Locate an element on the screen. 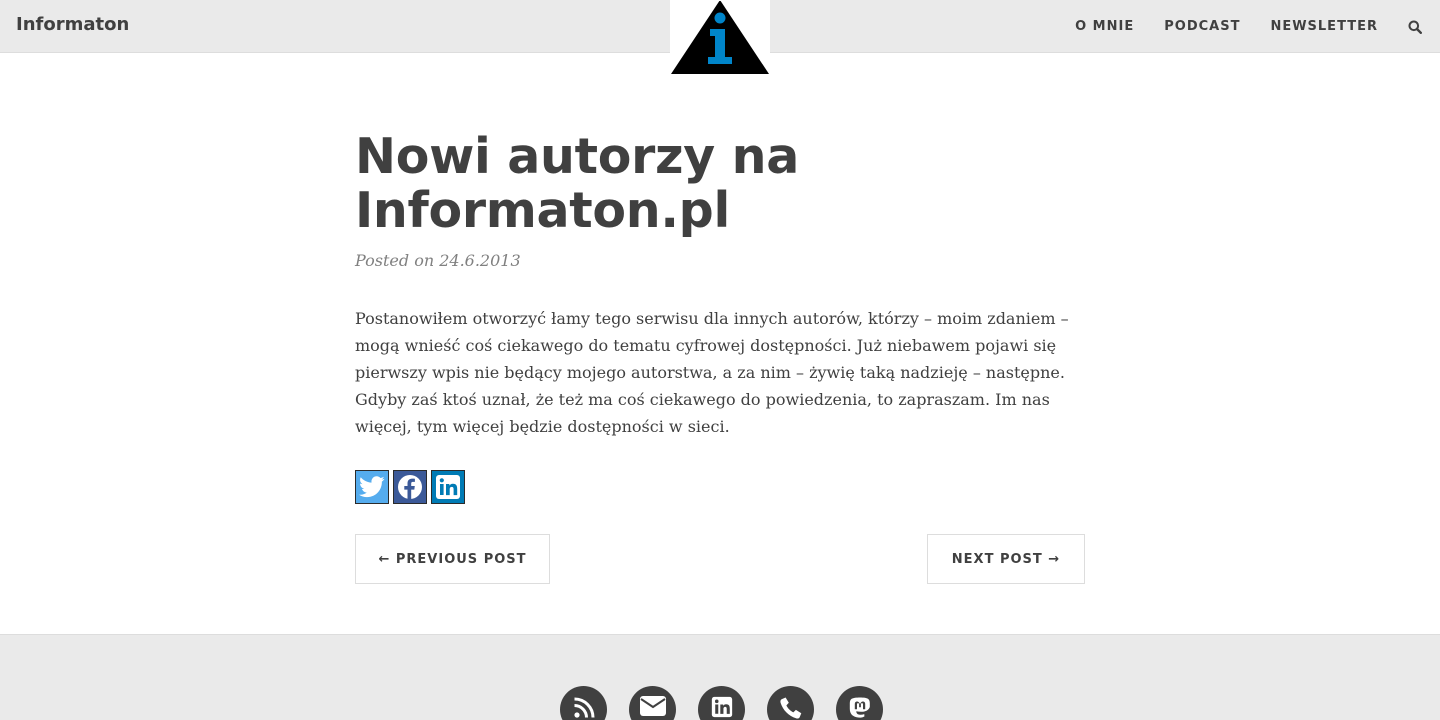 The width and height of the screenshot is (1440, 720). share-buttons is located at coordinates (410, 487).